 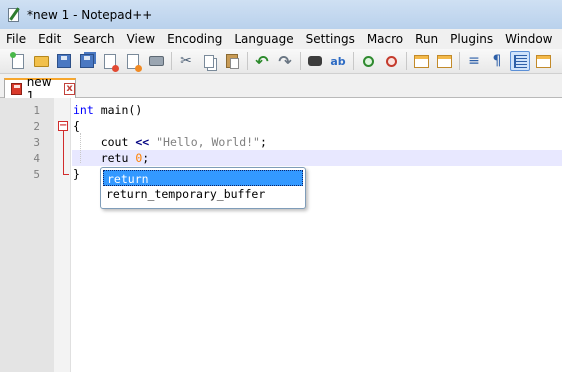 What do you see at coordinates (118, 142) in the screenshot?
I see `identifier: cout` at bounding box center [118, 142].